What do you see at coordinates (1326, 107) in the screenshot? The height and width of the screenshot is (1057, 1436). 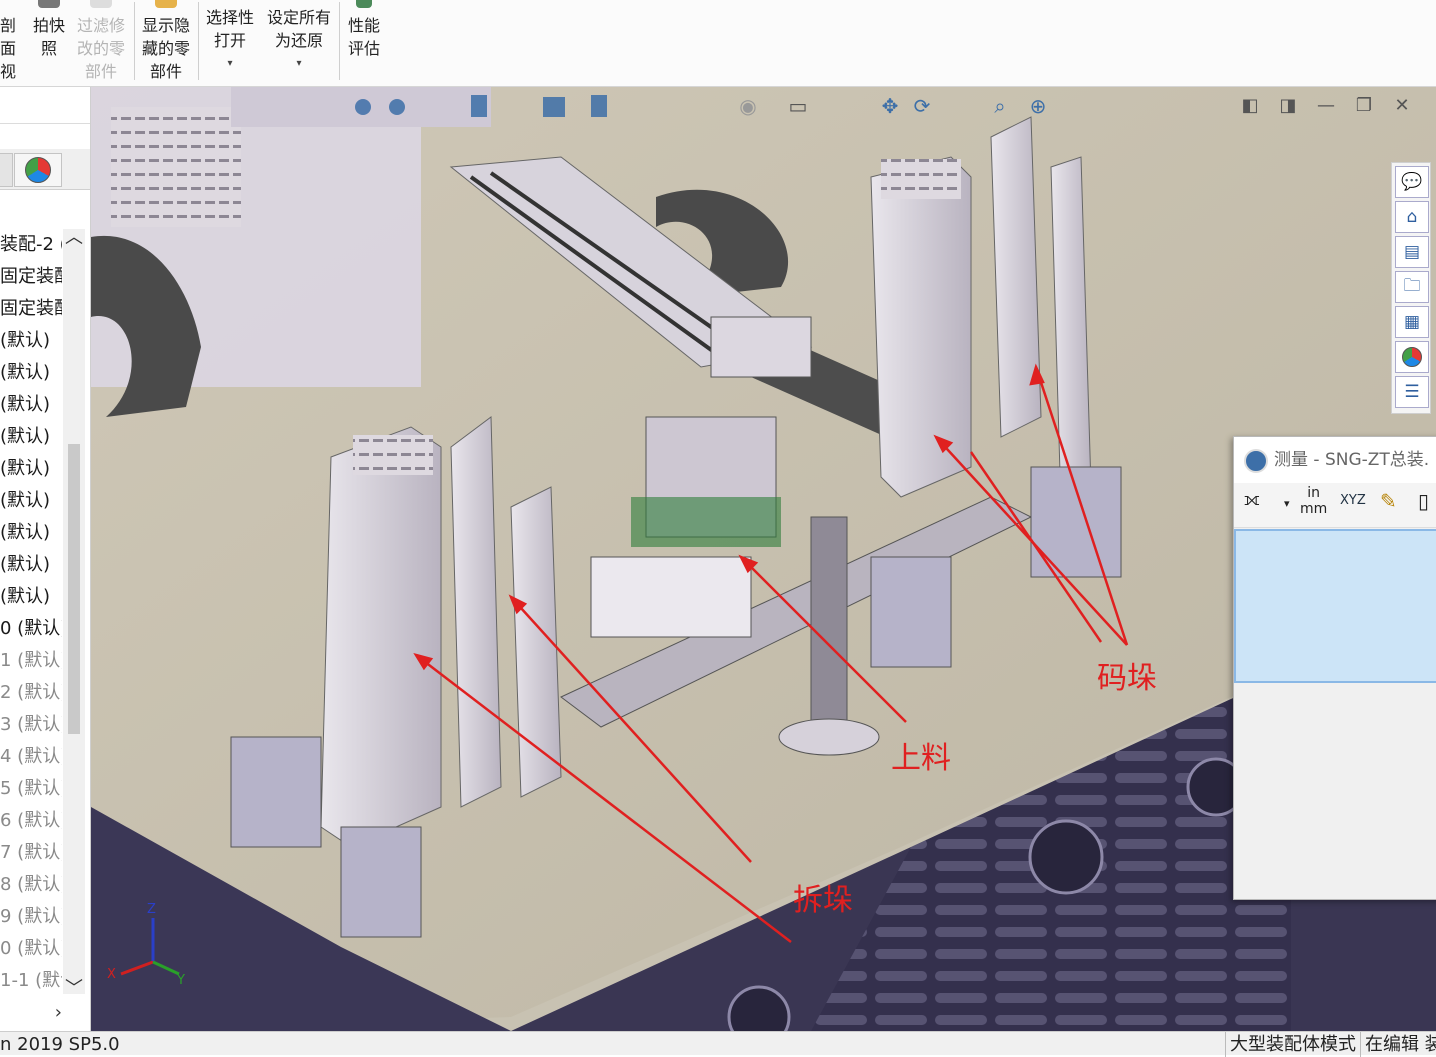 I see `minimize-icon: —` at bounding box center [1326, 107].